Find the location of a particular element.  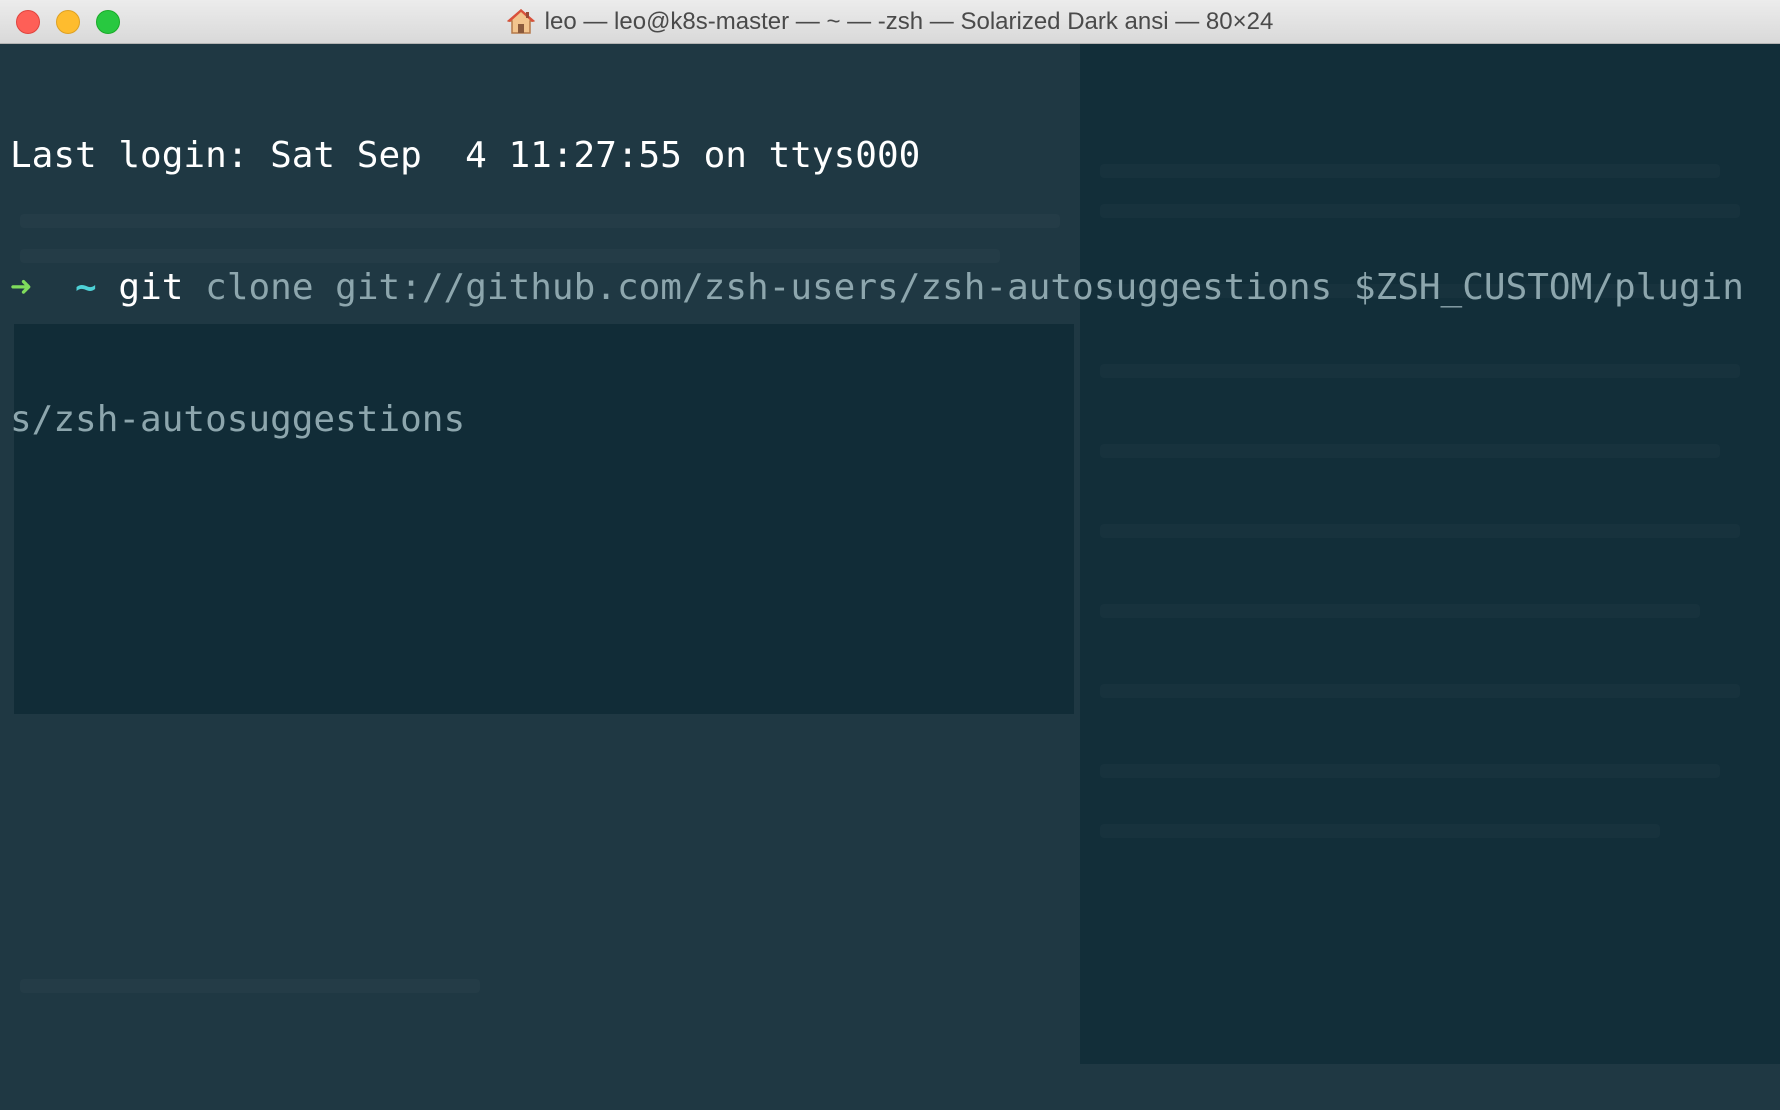

prompt-arrow-icon: ➜ is located at coordinates (21, 287).